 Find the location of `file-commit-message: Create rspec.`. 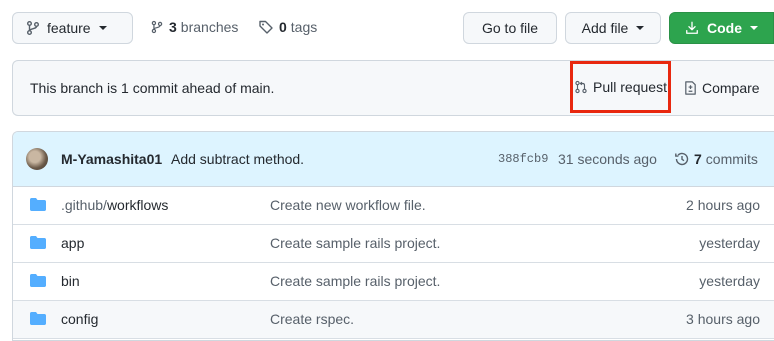

file-commit-message: Create rspec. is located at coordinates (312, 319).